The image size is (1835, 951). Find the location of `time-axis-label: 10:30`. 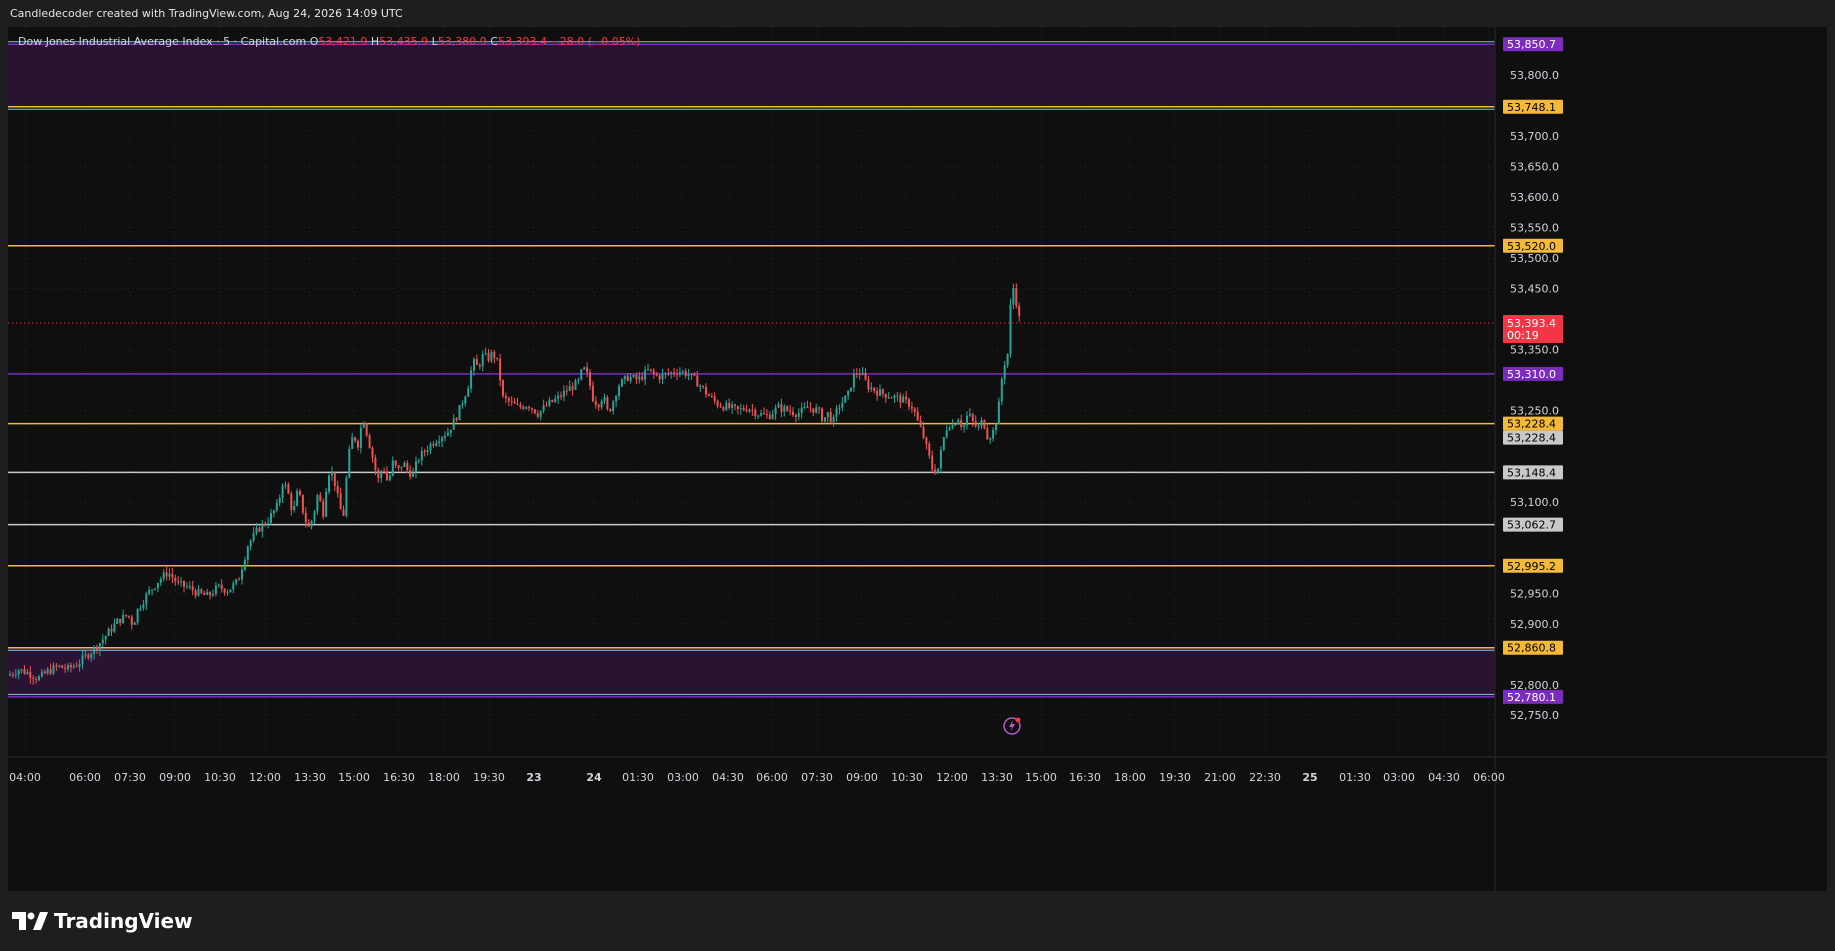

time-axis-label: 10:30 is located at coordinates (220, 777).